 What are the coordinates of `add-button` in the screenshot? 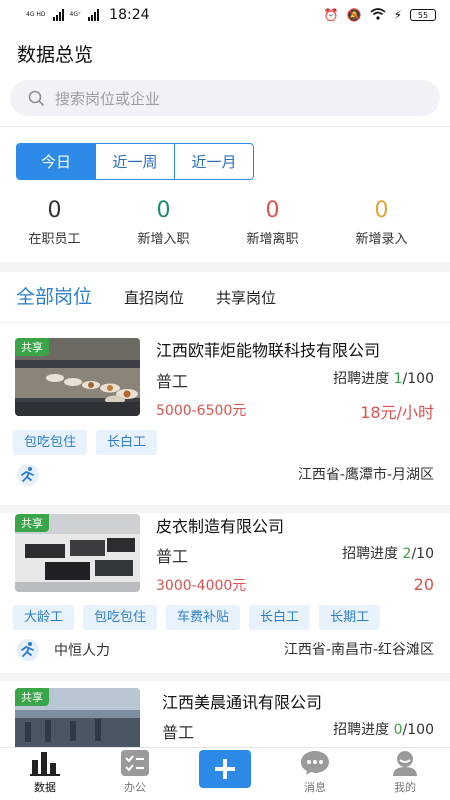 It's located at (225, 769).